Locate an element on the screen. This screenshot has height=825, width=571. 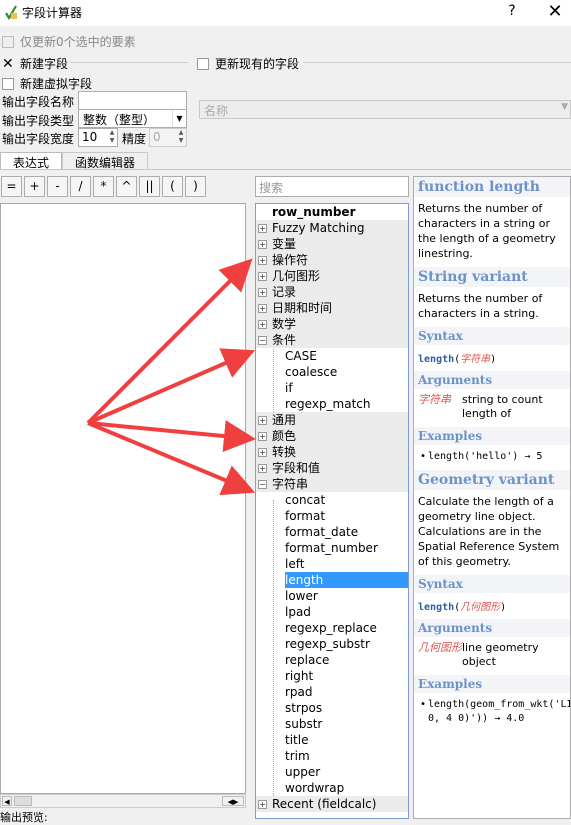
tree-group-label: 操作符 is located at coordinates (290, 260).